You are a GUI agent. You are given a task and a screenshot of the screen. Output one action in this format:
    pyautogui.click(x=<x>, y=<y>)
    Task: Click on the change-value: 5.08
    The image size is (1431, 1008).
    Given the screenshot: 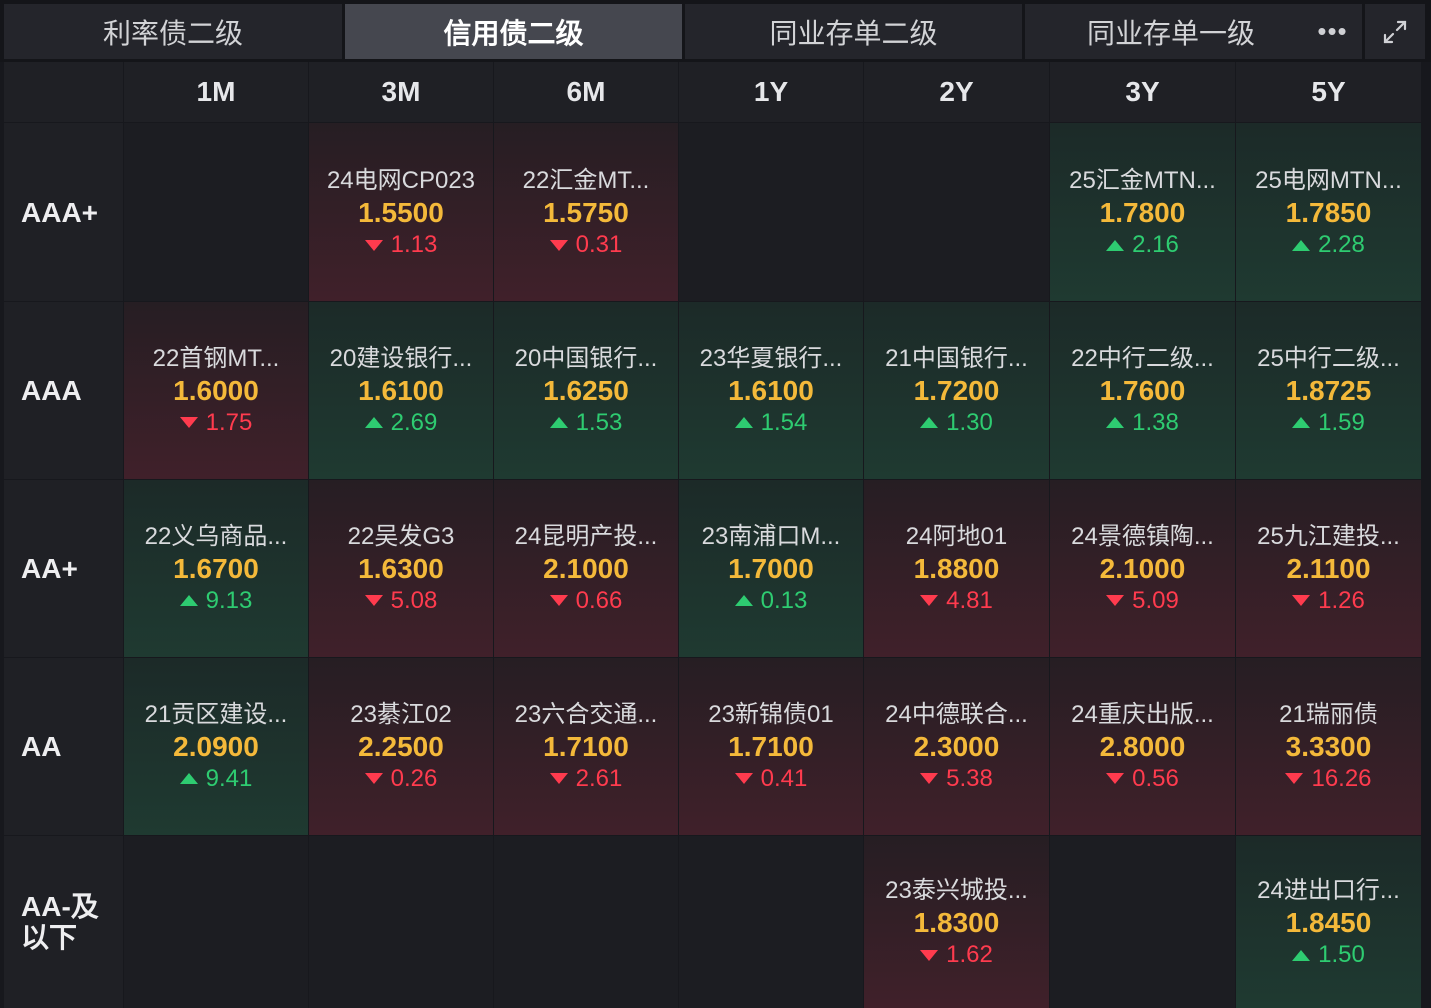 What is the action you would take?
    pyautogui.click(x=414, y=600)
    